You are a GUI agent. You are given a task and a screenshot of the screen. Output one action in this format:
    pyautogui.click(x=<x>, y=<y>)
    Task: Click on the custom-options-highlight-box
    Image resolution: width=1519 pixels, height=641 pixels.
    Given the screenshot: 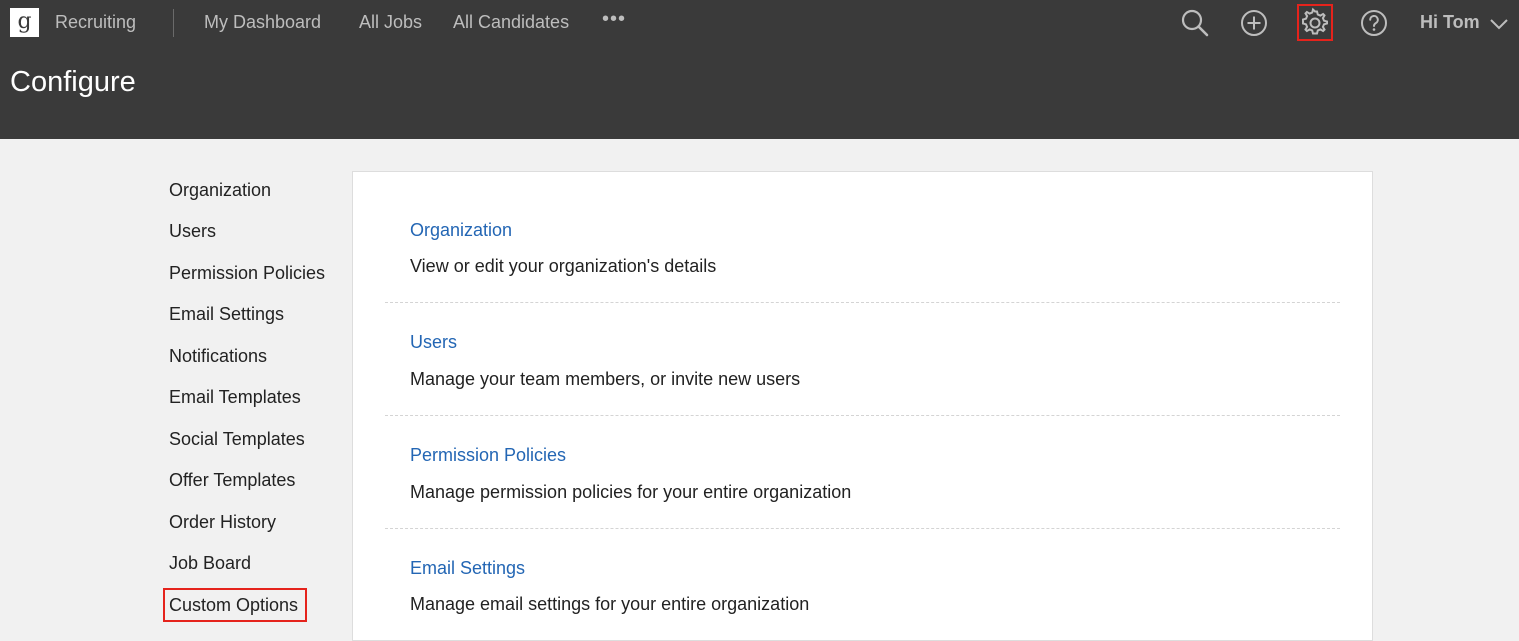 What is the action you would take?
    pyautogui.click(x=235, y=605)
    